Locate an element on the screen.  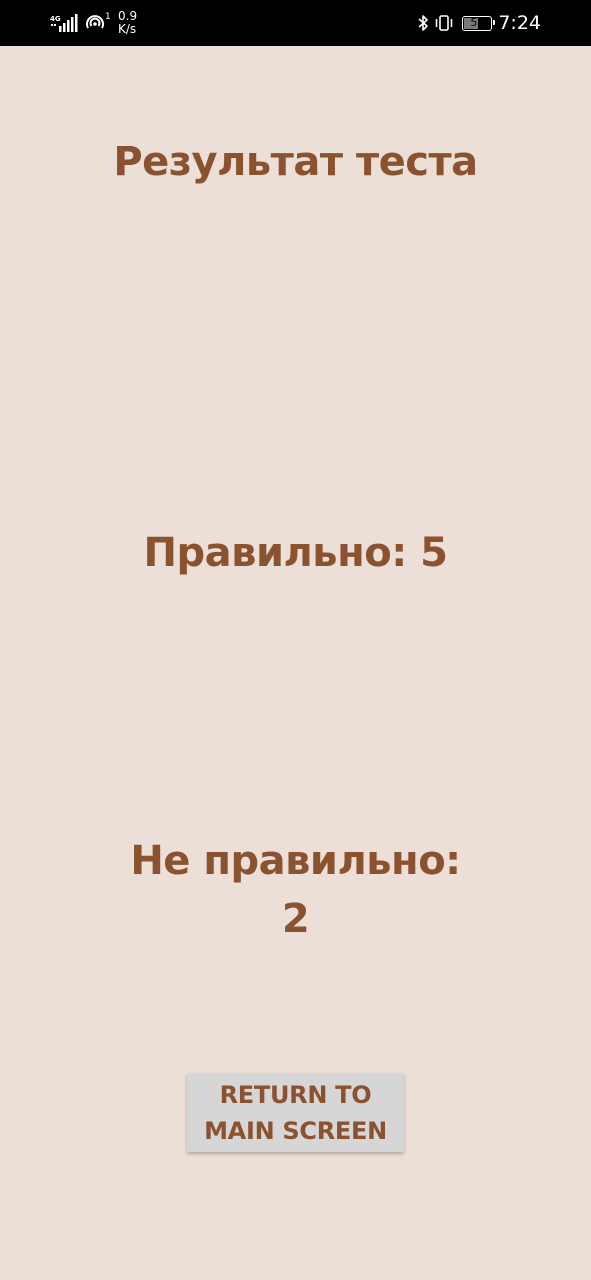
hotspot-count: 1 is located at coordinates (108, 17).